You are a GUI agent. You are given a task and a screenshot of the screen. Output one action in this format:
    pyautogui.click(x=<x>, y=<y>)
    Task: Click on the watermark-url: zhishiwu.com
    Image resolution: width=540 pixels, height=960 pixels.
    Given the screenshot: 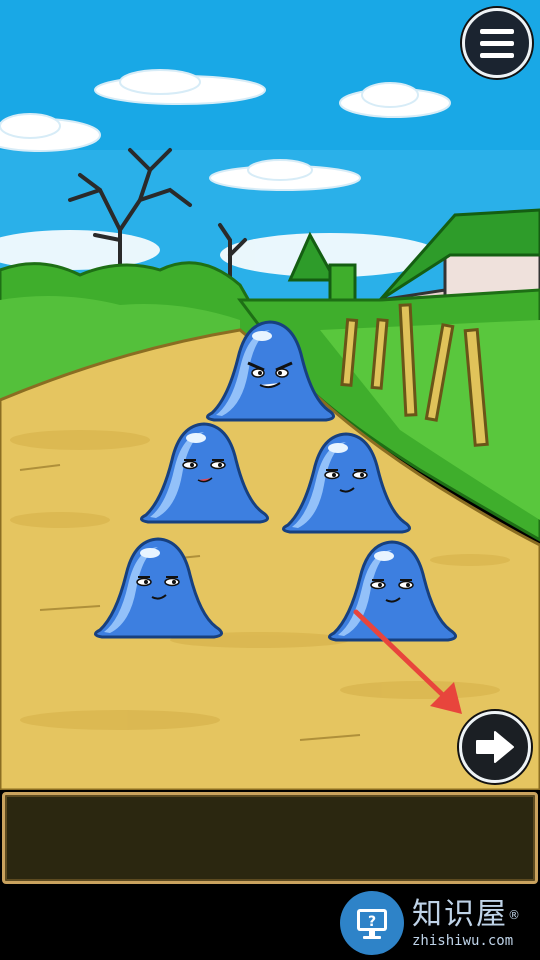 What is the action you would take?
    pyautogui.click(x=463, y=941)
    